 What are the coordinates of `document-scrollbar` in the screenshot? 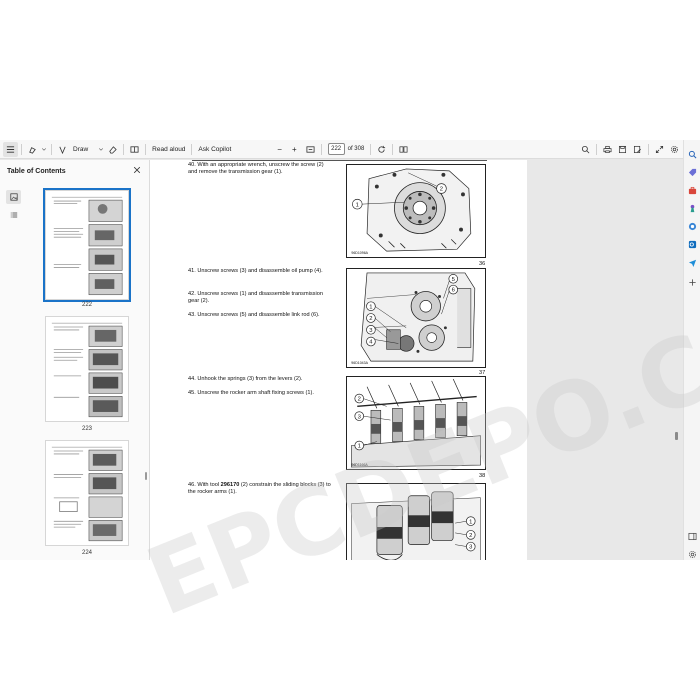 It's located at (676, 436).